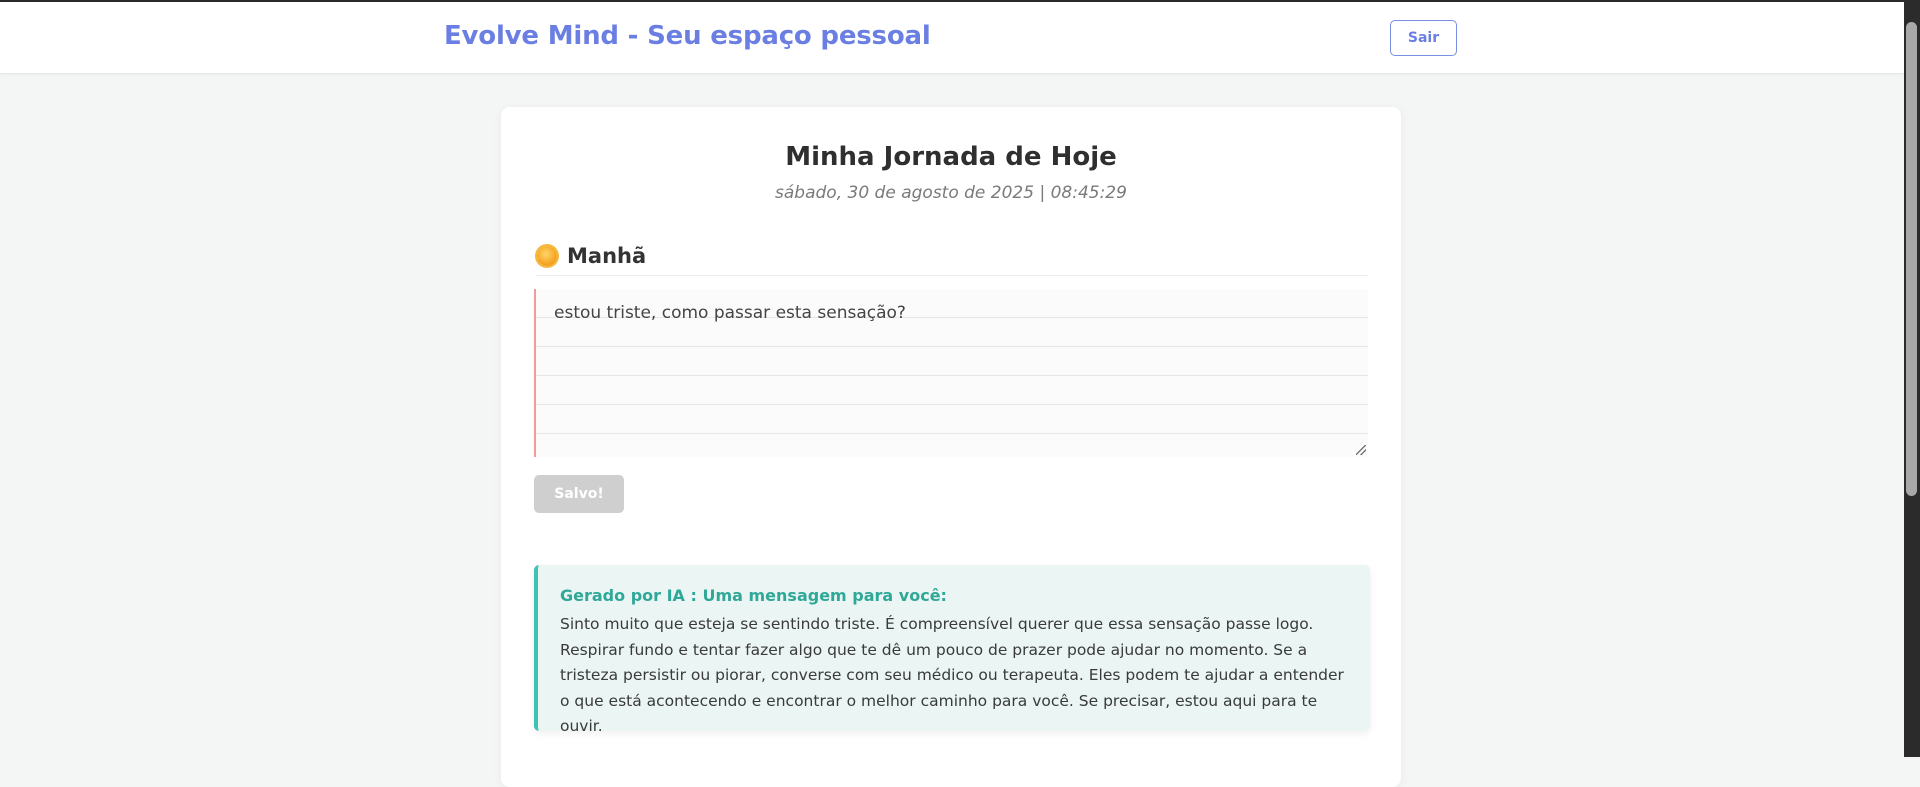 The height and width of the screenshot is (787, 1920). Describe the element at coordinates (952, 259) in the screenshot. I see `morning-section-header: Manhã` at that location.